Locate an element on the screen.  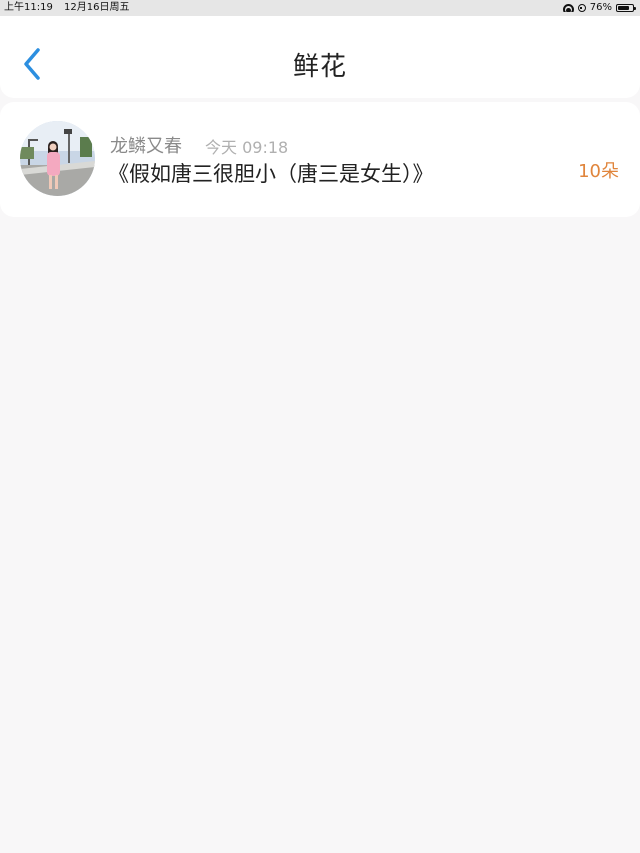
list-item: 龙鳞又春 今天 09:18 《假如唐三很胆小（唐三是女生）》 10朵 is located at coordinates (320, 159).